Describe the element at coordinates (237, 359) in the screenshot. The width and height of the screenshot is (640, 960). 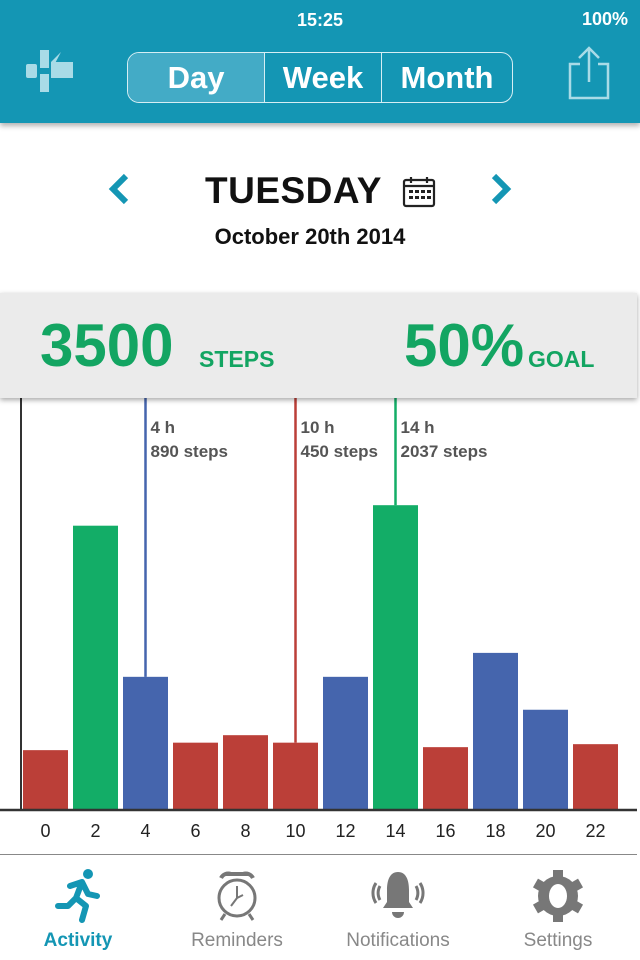
I see `steps-unit: STEPS` at that location.